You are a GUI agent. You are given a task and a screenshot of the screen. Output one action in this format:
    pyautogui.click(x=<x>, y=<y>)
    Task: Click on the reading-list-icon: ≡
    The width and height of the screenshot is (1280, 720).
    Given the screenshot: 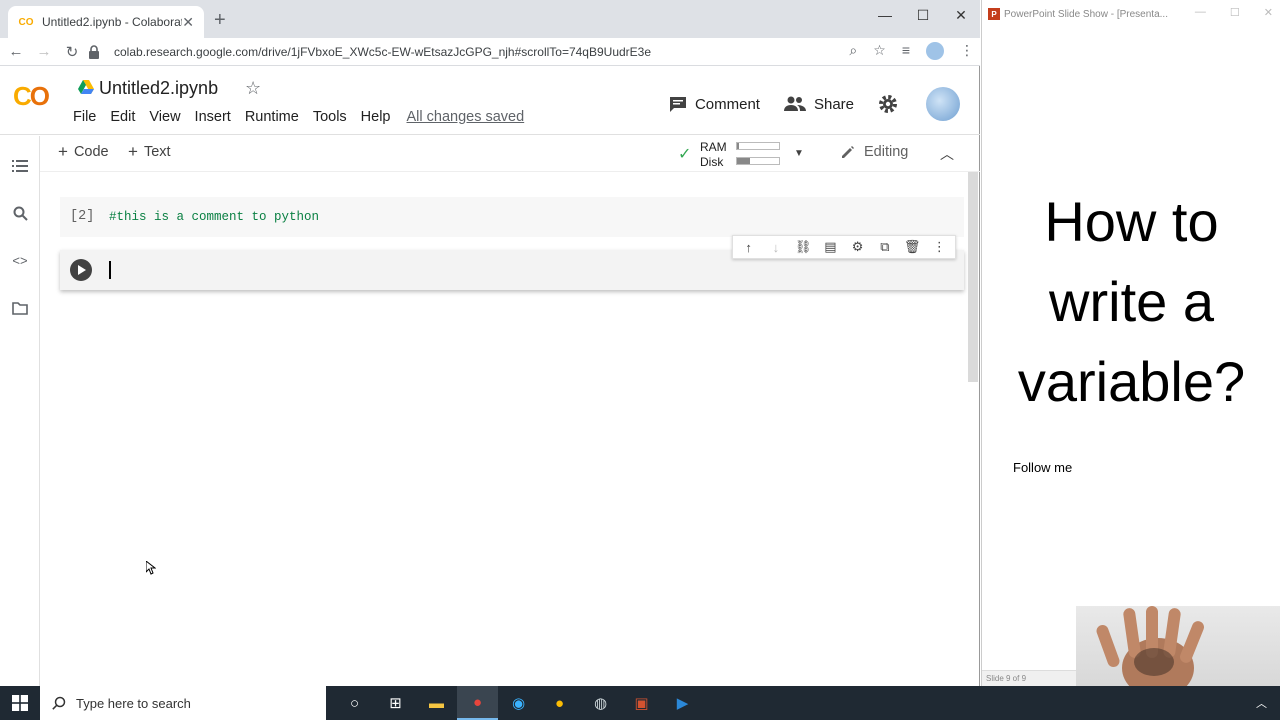 What is the action you would take?
    pyautogui.click(x=906, y=51)
    